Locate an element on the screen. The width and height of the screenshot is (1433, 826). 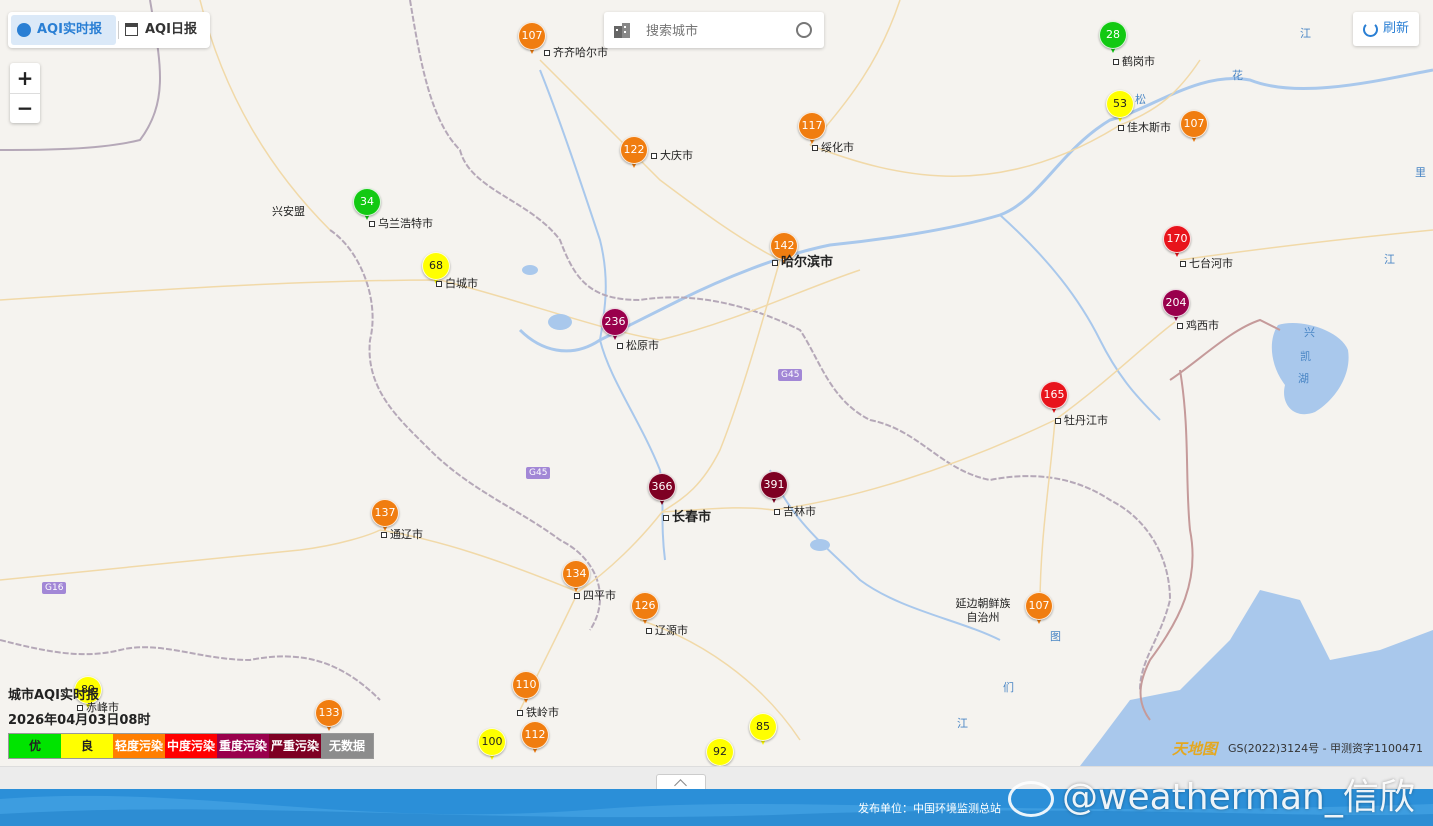
building-icon is located at coordinates (622, 30).